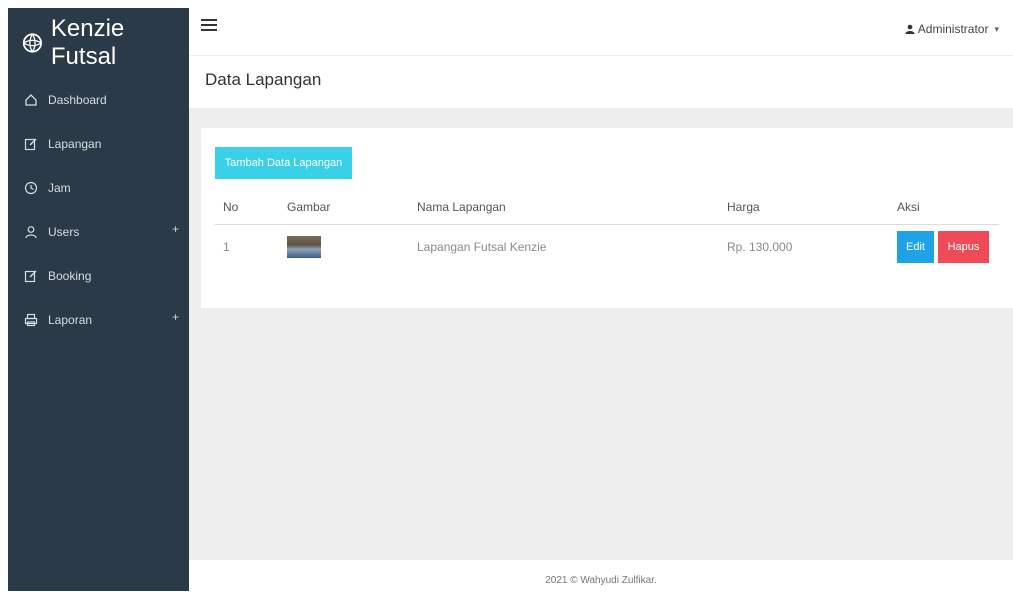 This screenshot has height=602, width=1013. I want to click on home-icon, so click(31, 100).